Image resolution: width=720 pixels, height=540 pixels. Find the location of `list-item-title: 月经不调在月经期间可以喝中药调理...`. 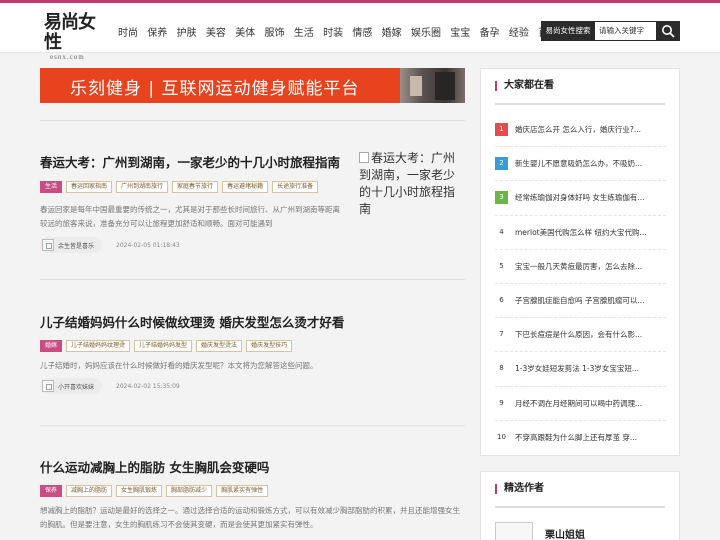

list-item-title: 月经不调在月经期间可以喝中药调理... is located at coordinates (590, 403).